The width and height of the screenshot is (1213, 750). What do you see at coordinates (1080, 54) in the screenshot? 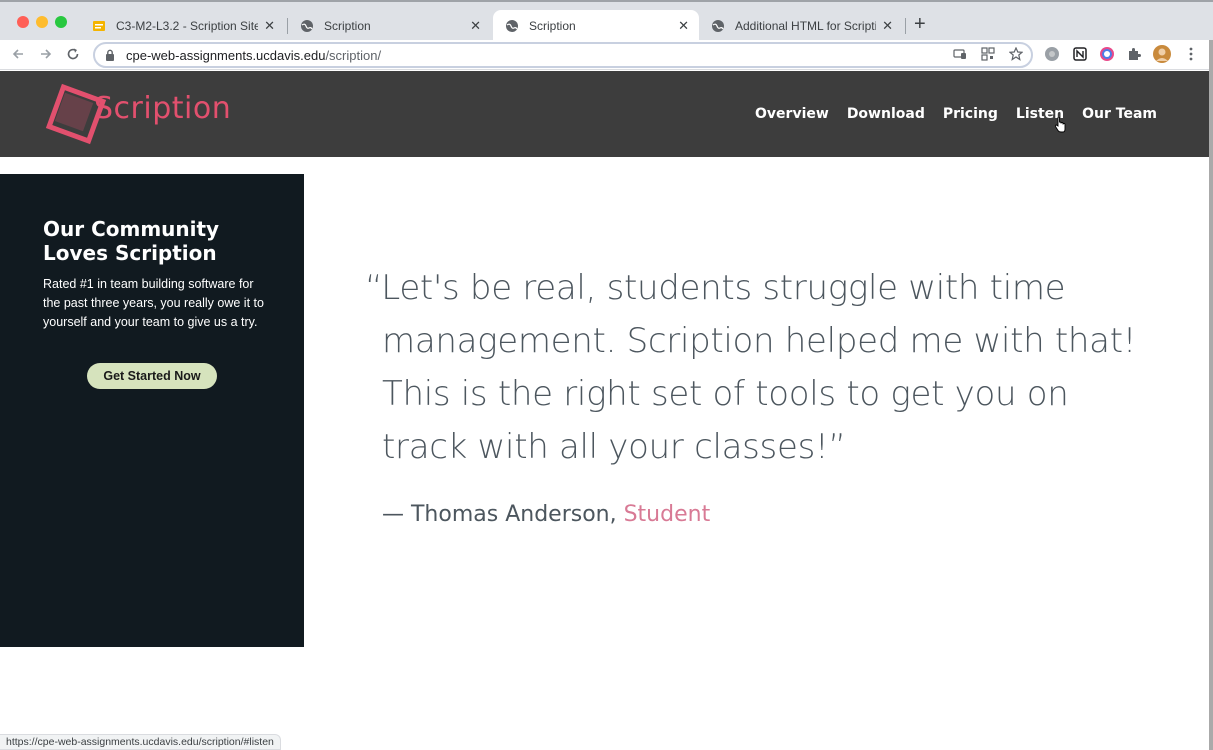
I see `notion-icon` at bounding box center [1080, 54].